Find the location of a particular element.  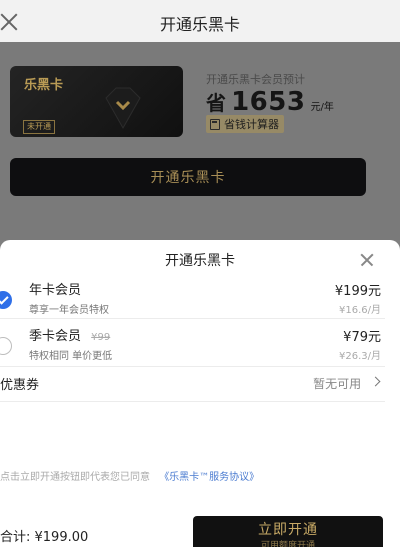

plan-name-row: 季卡会员 ¥99 is located at coordinates (69, 334).